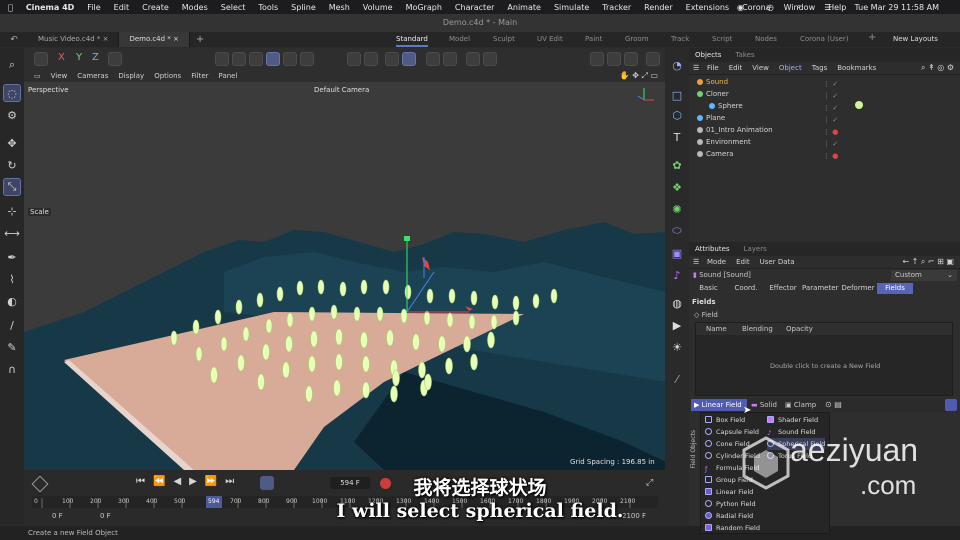  What do you see at coordinates (783, 288) in the screenshot?
I see `prop-tab-effector: Effector` at bounding box center [783, 288].